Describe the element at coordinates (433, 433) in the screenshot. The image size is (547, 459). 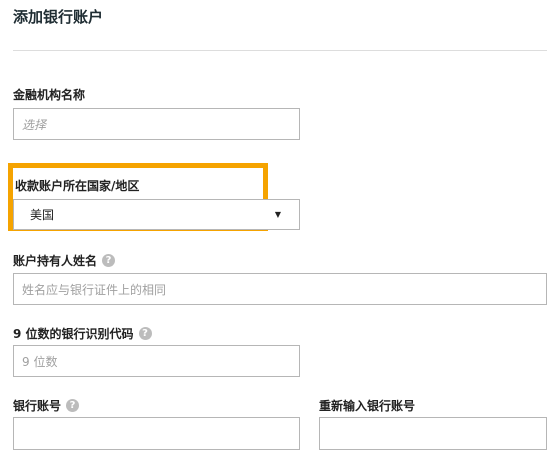
I see `account-number-confirm-input` at that location.